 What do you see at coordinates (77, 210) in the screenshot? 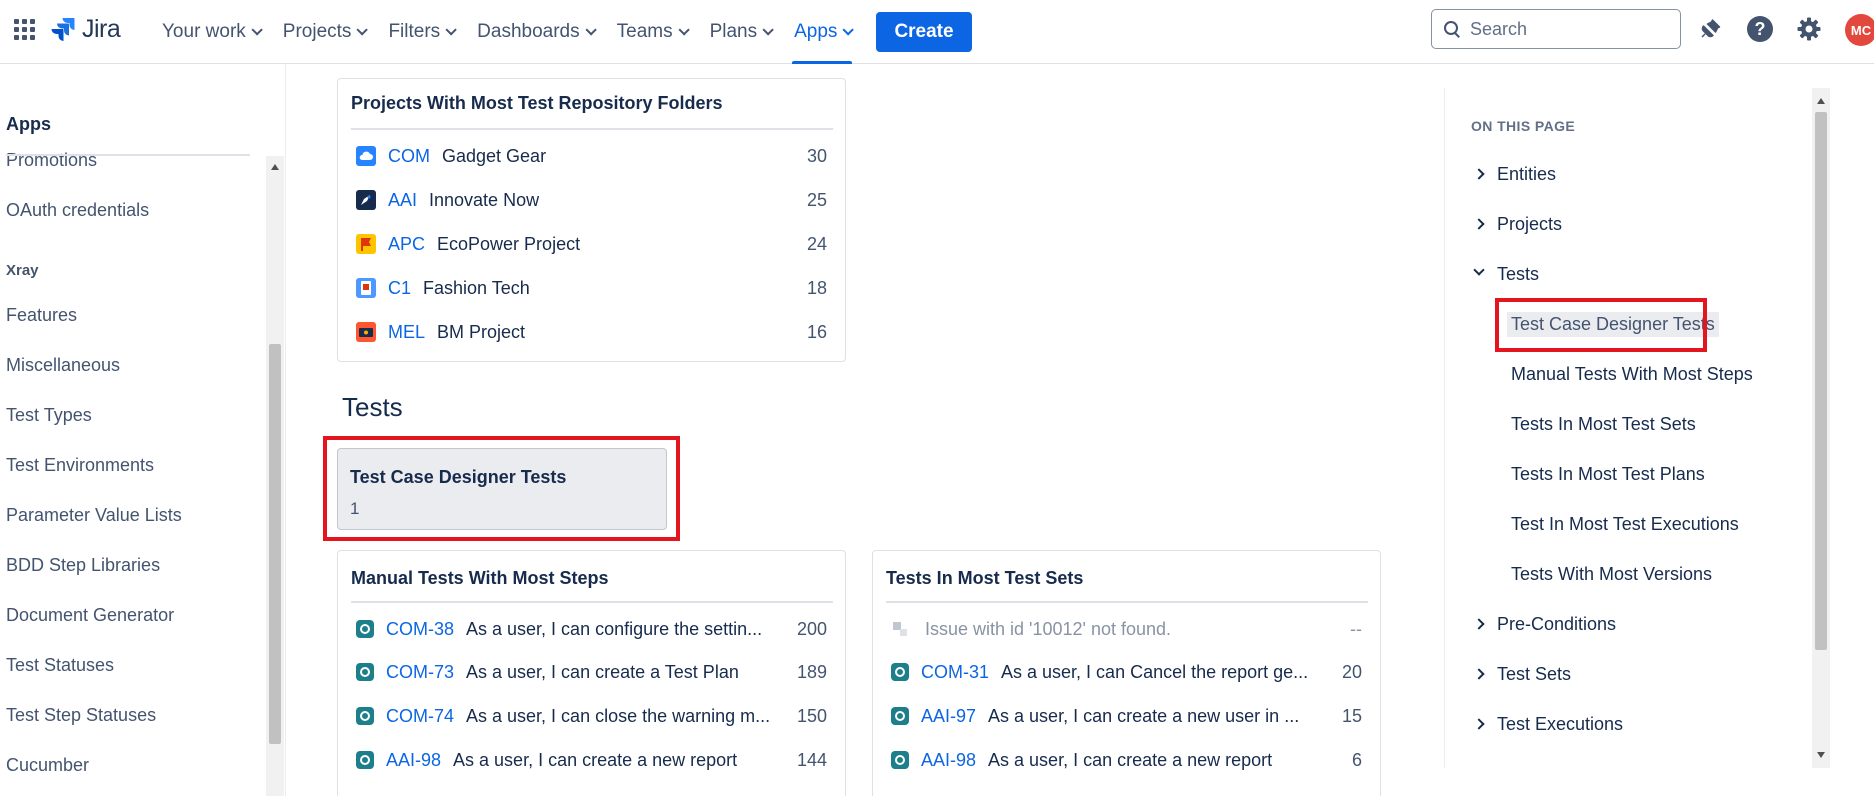
I see `sidebar-item-oauth-credentials: OAuth credentials` at bounding box center [77, 210].